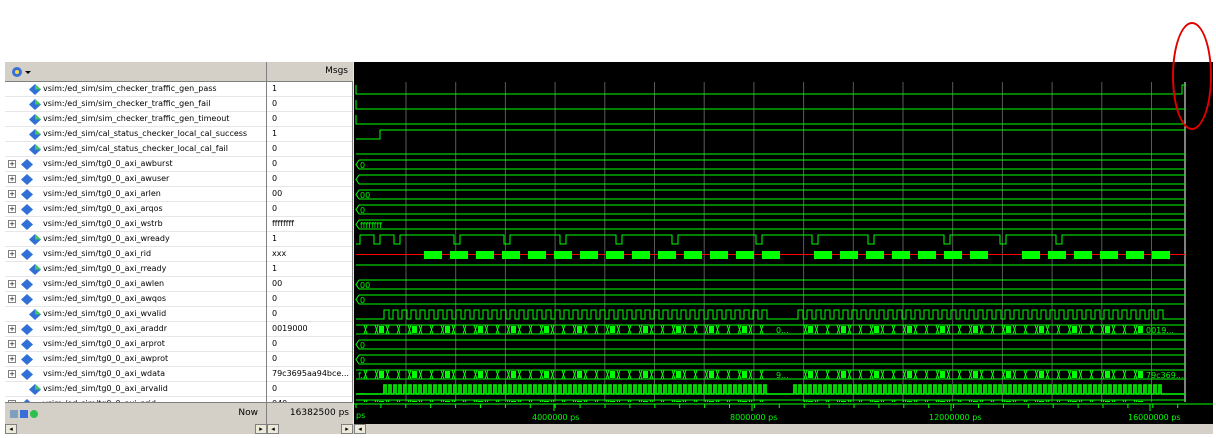 This screenshot has height=438, width=1216. I want to click on wave-scroll-left-button: ◂, so click(360, 429).